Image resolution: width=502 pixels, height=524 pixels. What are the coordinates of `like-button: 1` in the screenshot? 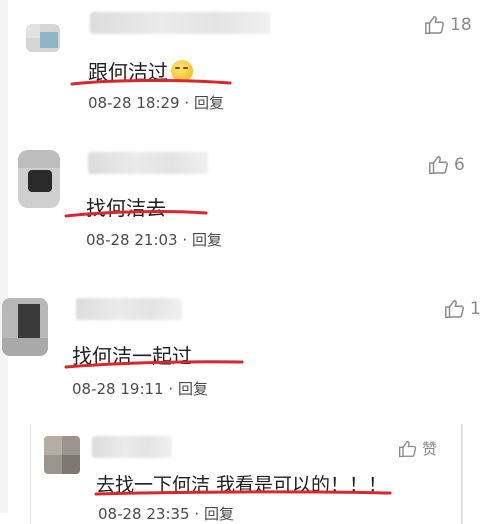 It's located at (462, 309).